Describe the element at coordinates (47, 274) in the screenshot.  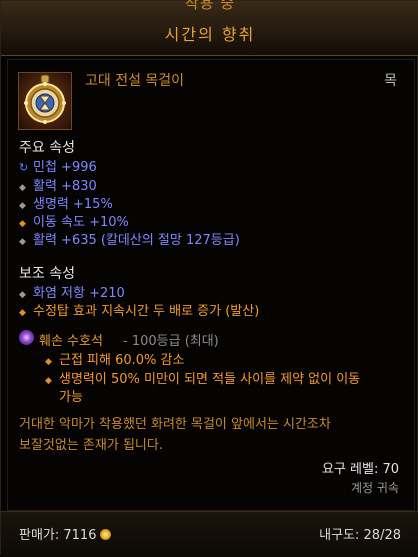
I see `secondary-stats-title: 보조 속성` at that location.